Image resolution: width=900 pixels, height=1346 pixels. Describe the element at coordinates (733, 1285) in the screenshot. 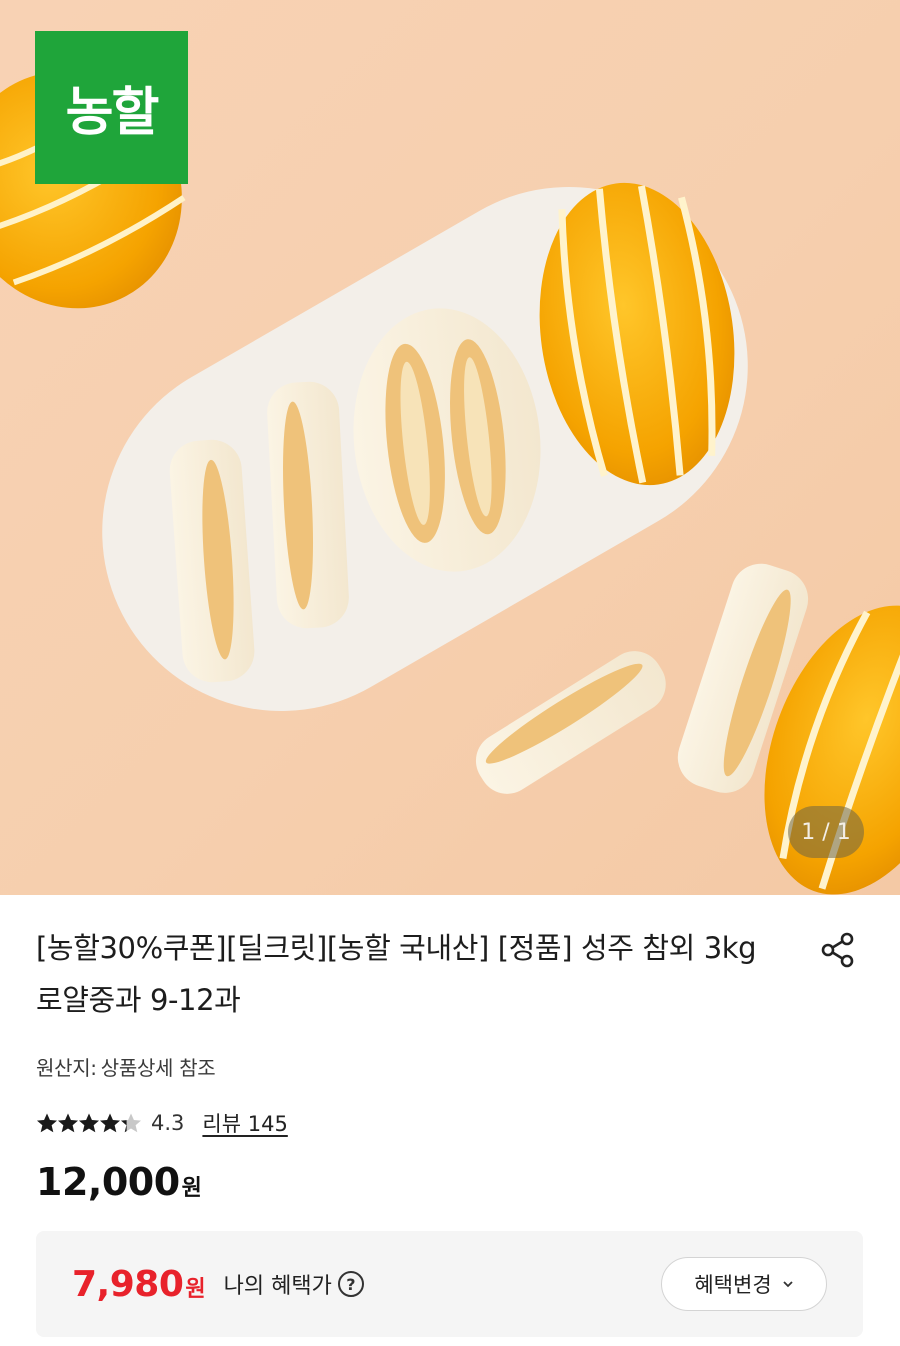

I see `change-benefit-label: 혜택변경` at that location.